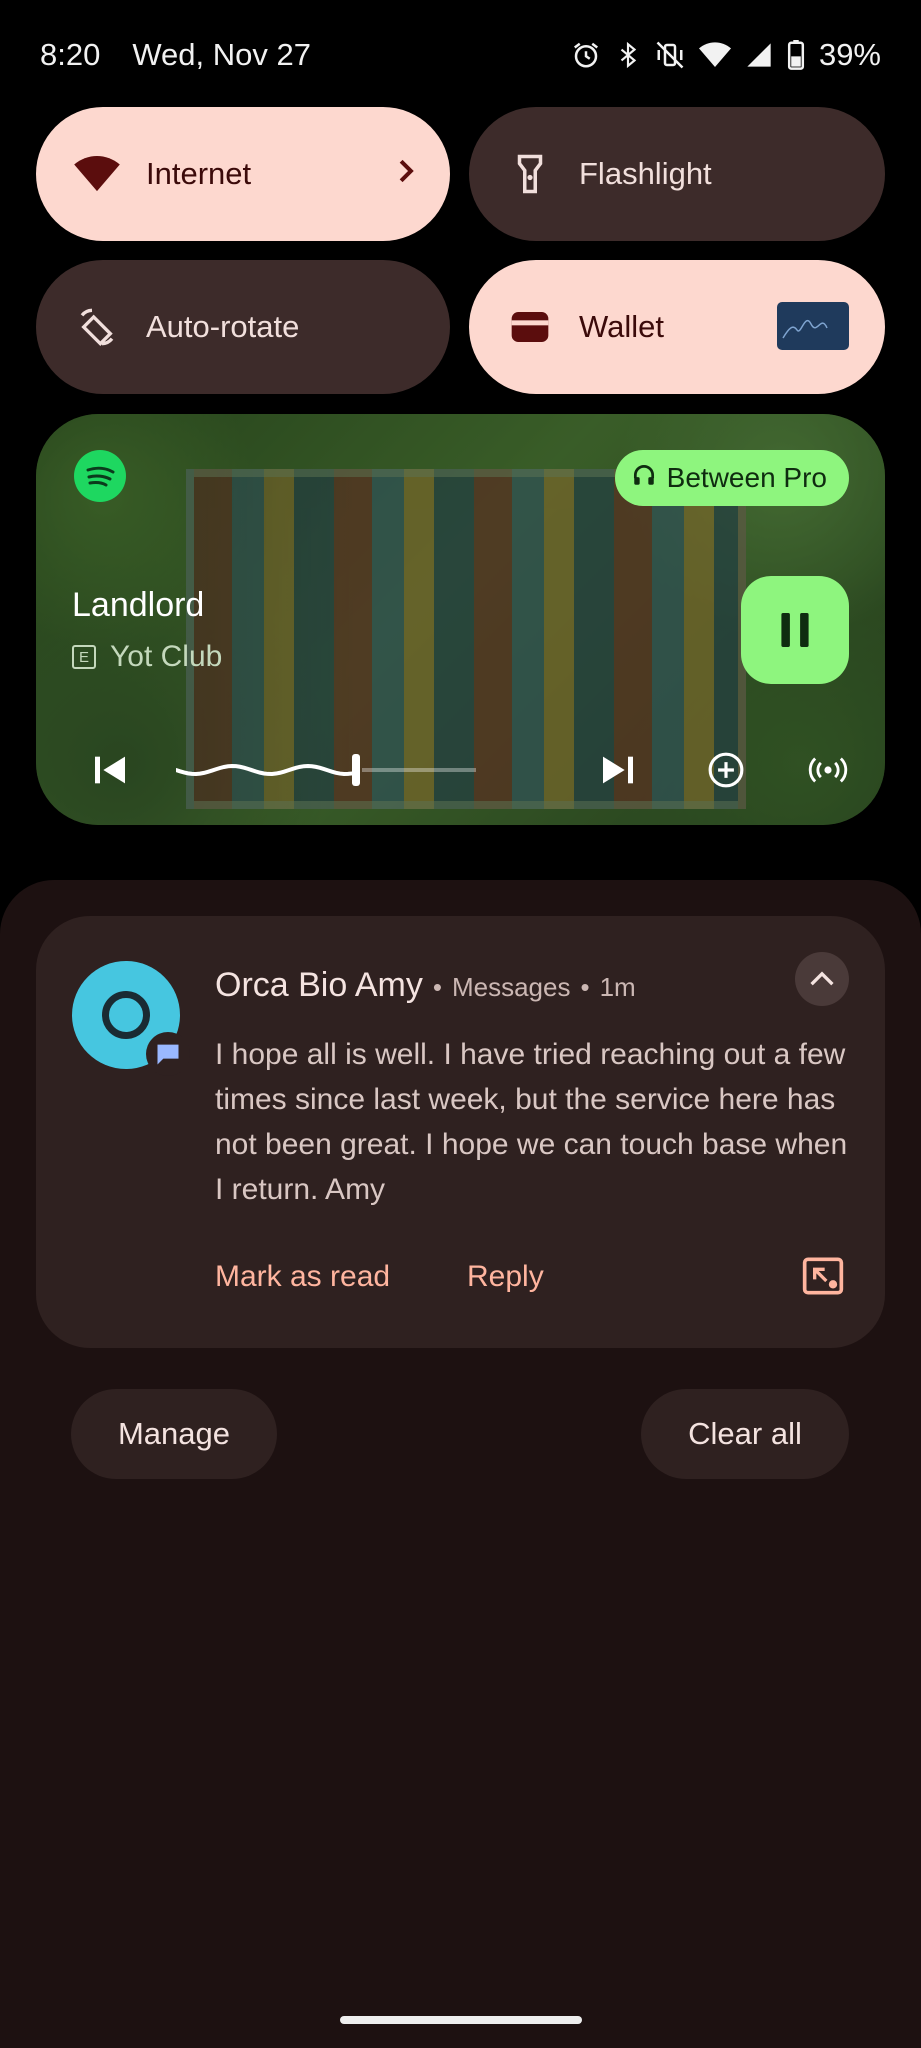  What do you see at coordinates (677, 327) in the screenshot?
I see `tile-wallet: Wallet` at bounding box center [677, 327].